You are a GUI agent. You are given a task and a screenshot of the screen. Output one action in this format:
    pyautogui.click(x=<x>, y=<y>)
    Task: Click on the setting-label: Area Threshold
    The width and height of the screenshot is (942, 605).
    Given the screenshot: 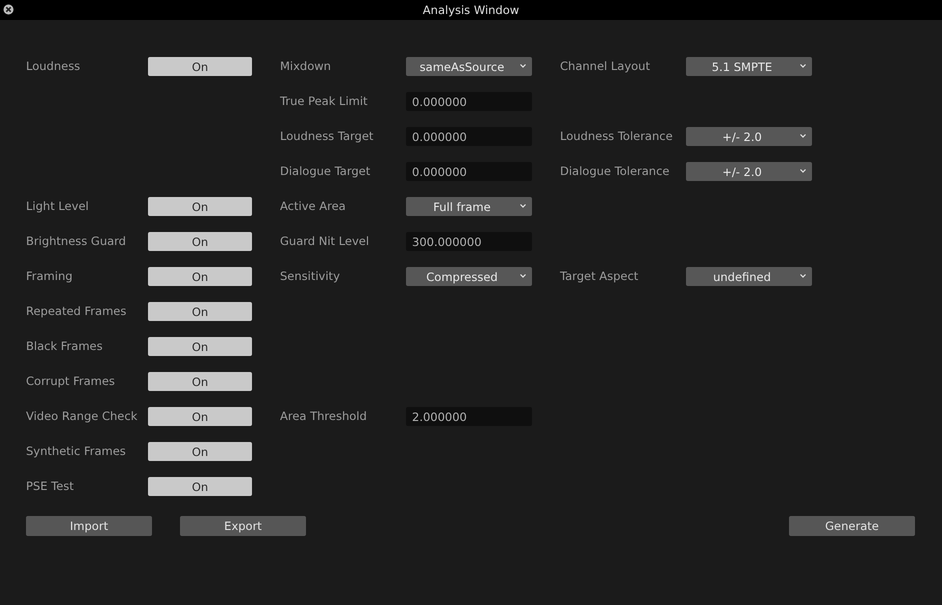 What is the action you would take?
    pyautogui.click(x=324, y=416)
    